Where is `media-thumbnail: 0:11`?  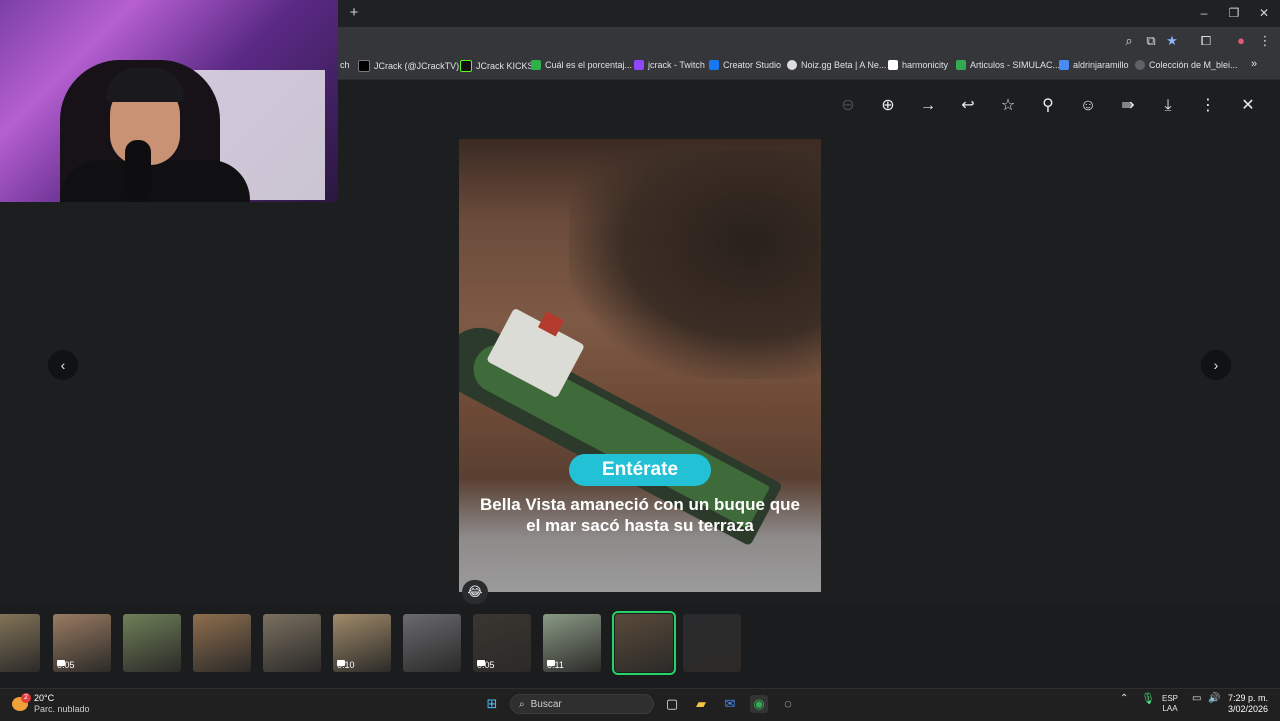
media-thumbnail: 0:11 is located at coordinates (572, 643).